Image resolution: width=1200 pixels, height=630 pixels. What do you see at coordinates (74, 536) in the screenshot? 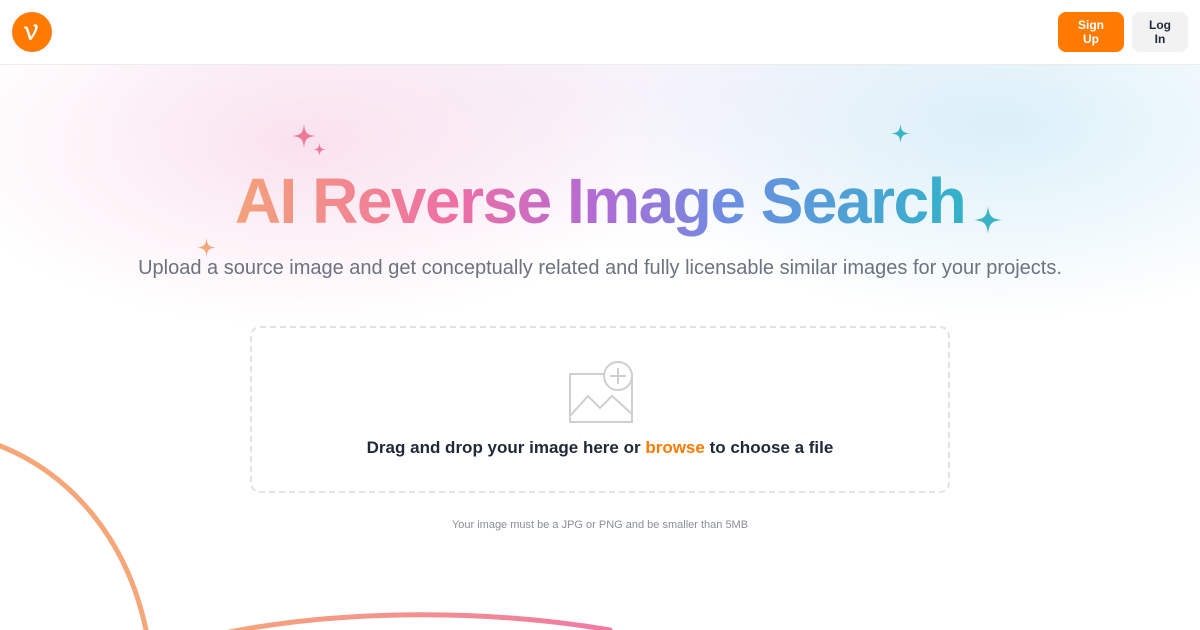
I see `decorative-arc-left` at bounding box center [74, 536].